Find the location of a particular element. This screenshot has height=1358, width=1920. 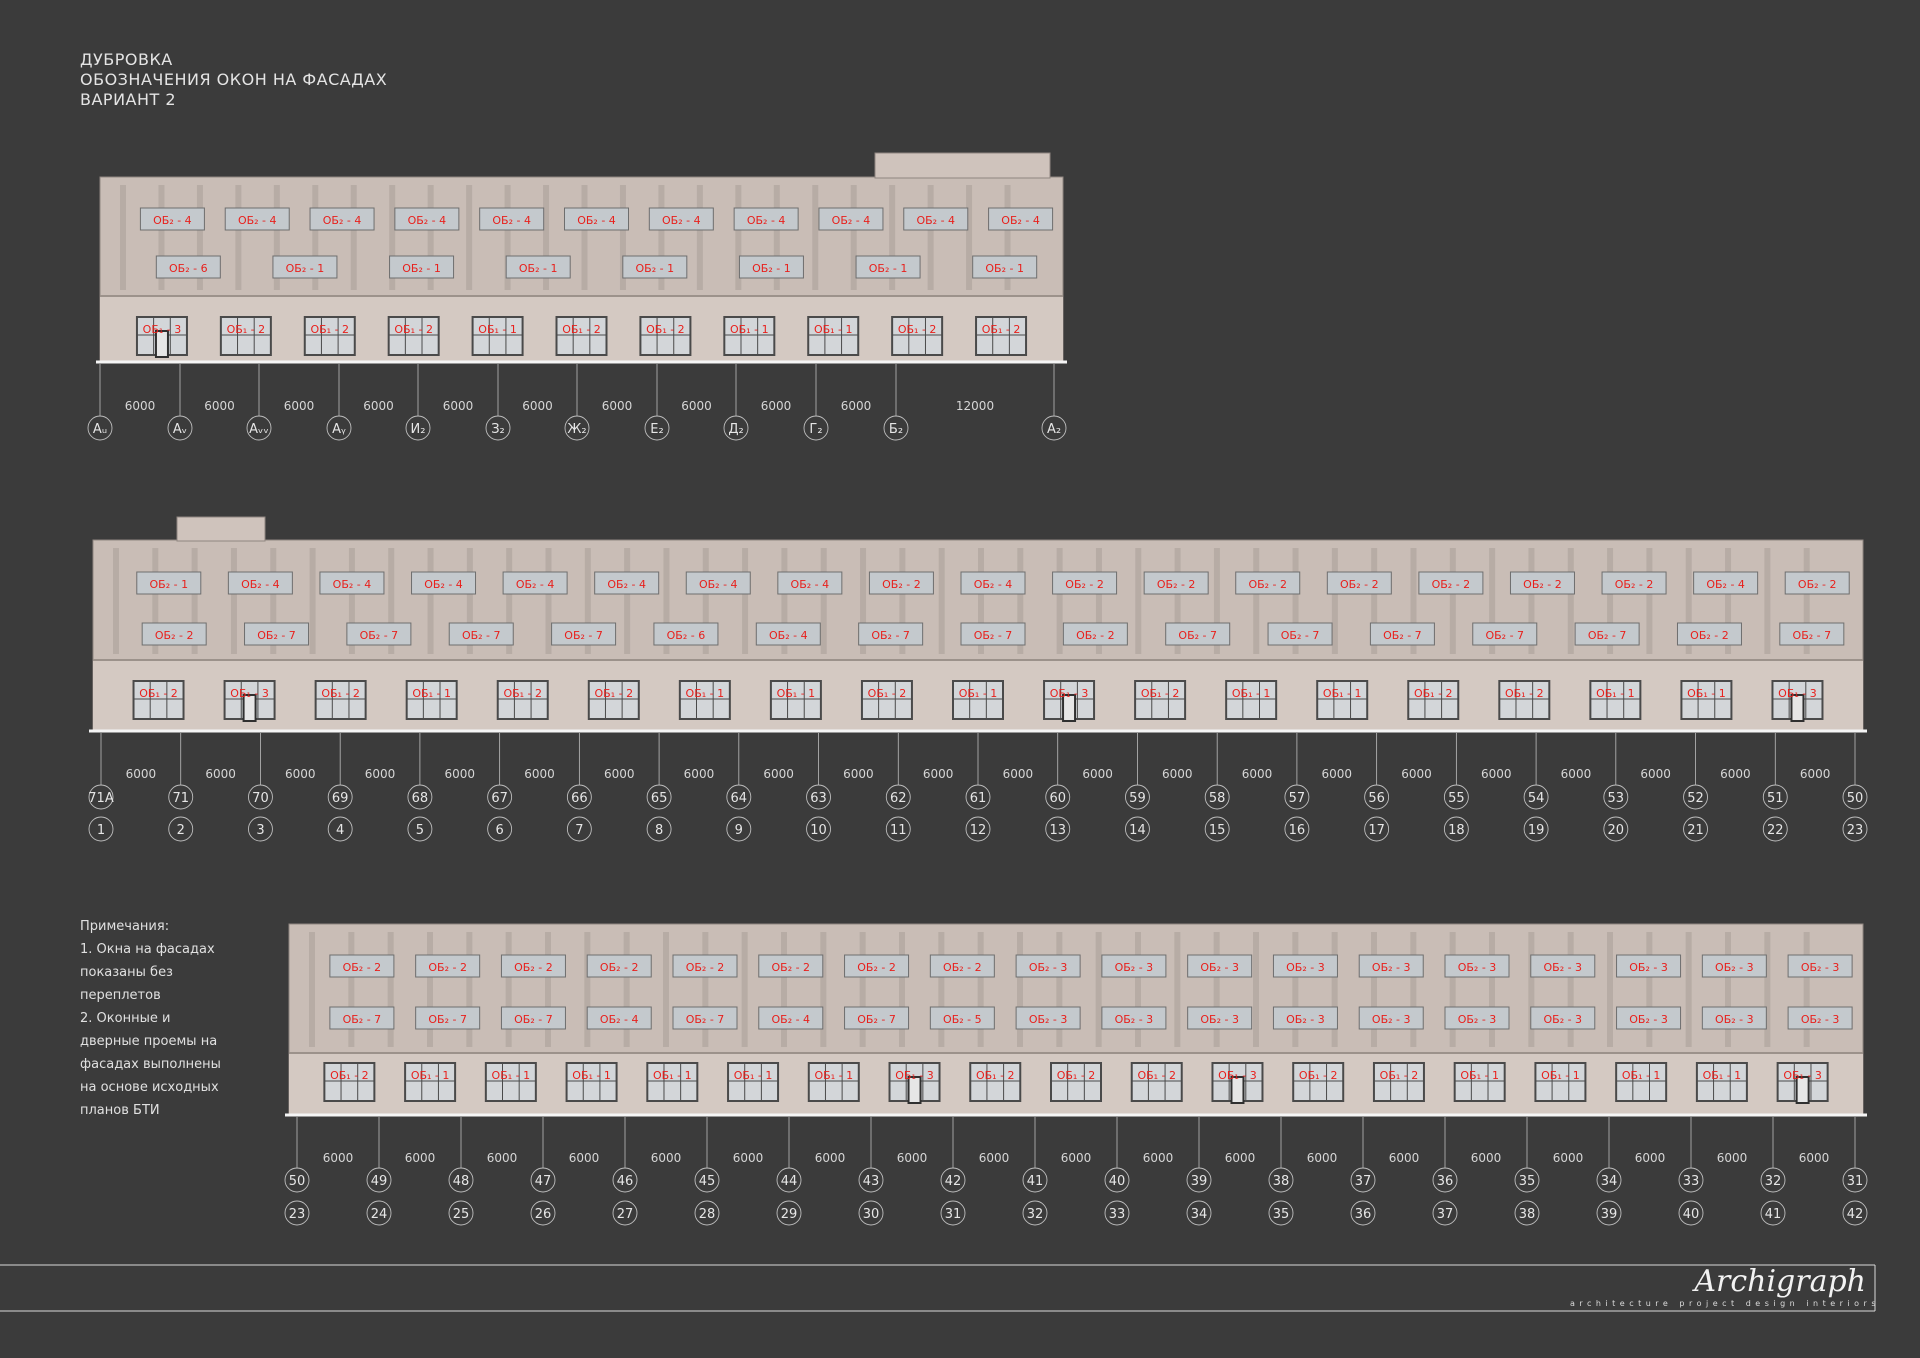

axis-label-secondary: 33 is located at coordinates (1117, 1214).